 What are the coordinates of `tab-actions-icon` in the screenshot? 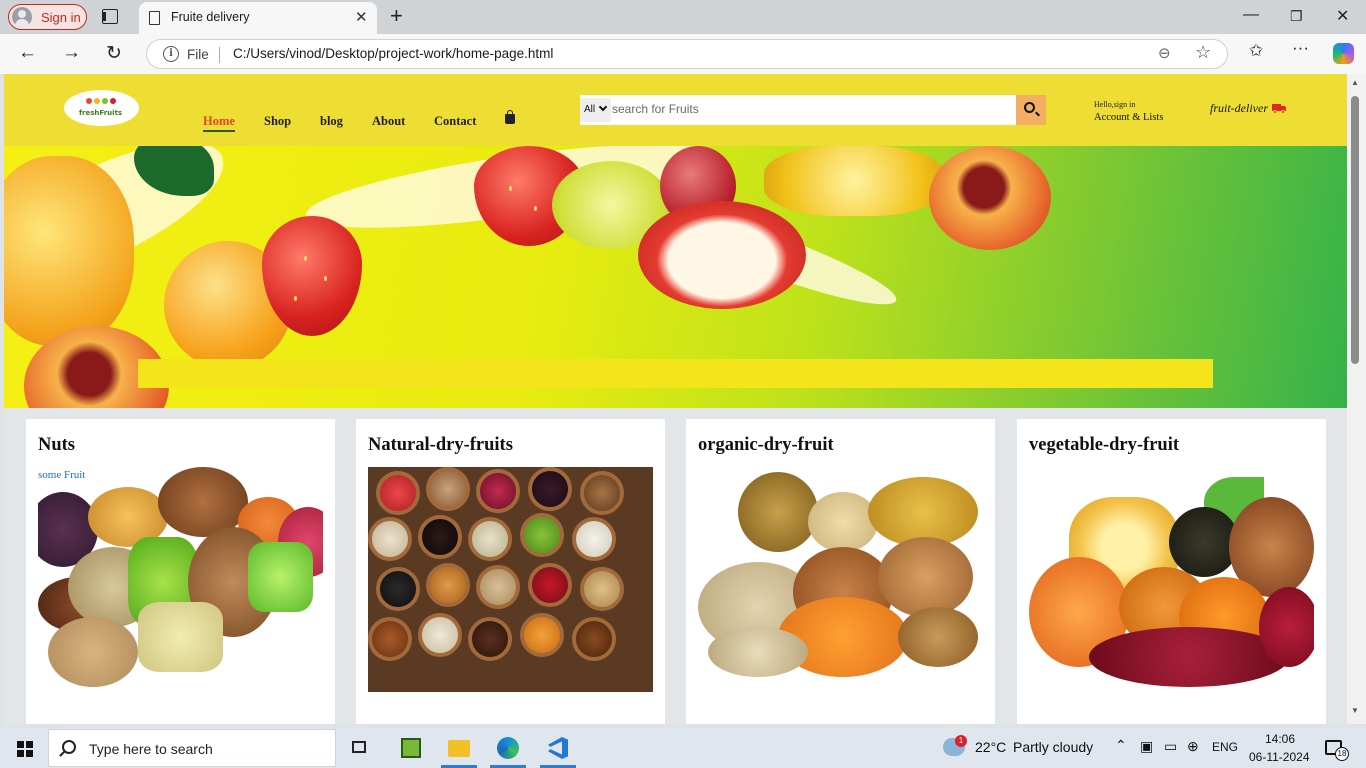 It's located at (110, 16).